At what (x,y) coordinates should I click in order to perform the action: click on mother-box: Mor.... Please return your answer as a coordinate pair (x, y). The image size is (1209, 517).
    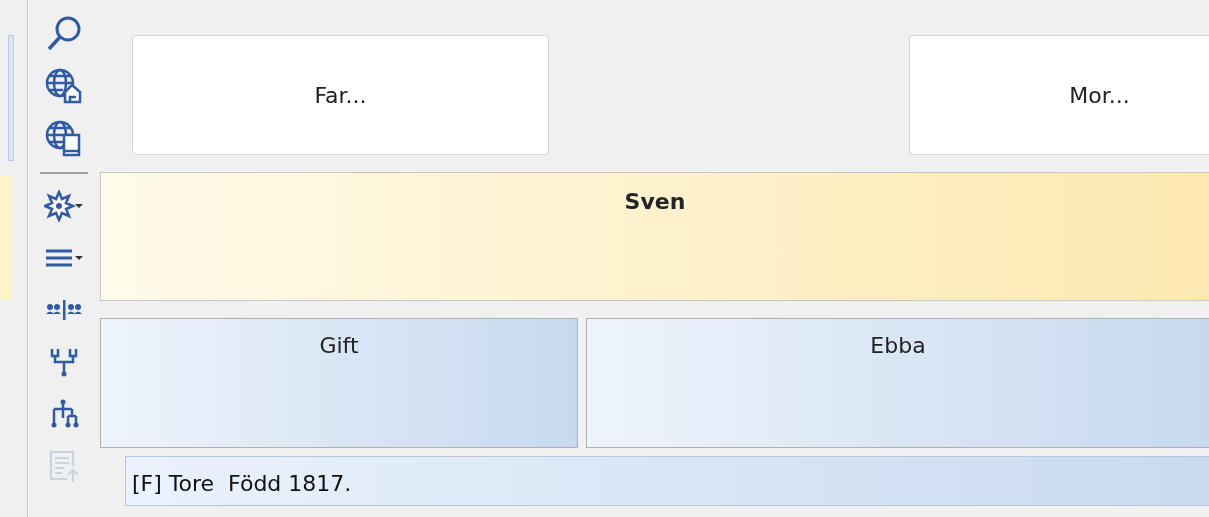
    Looking at the image, I should click on (1059, 95).